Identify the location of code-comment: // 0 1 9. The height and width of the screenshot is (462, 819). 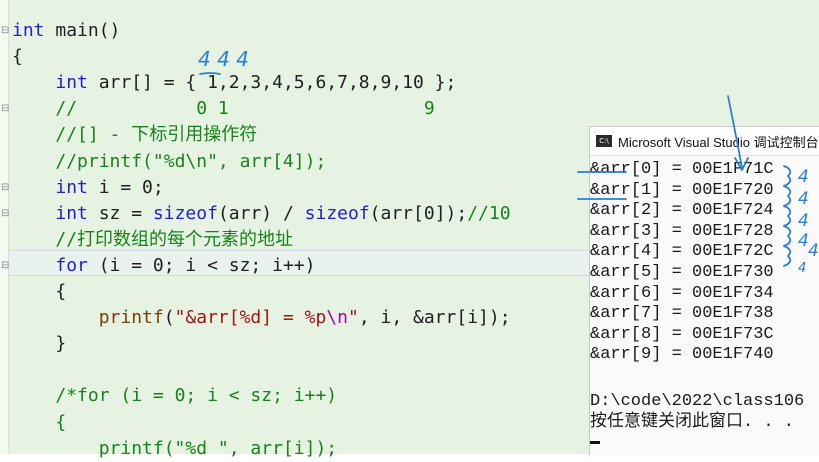
(245, 109).